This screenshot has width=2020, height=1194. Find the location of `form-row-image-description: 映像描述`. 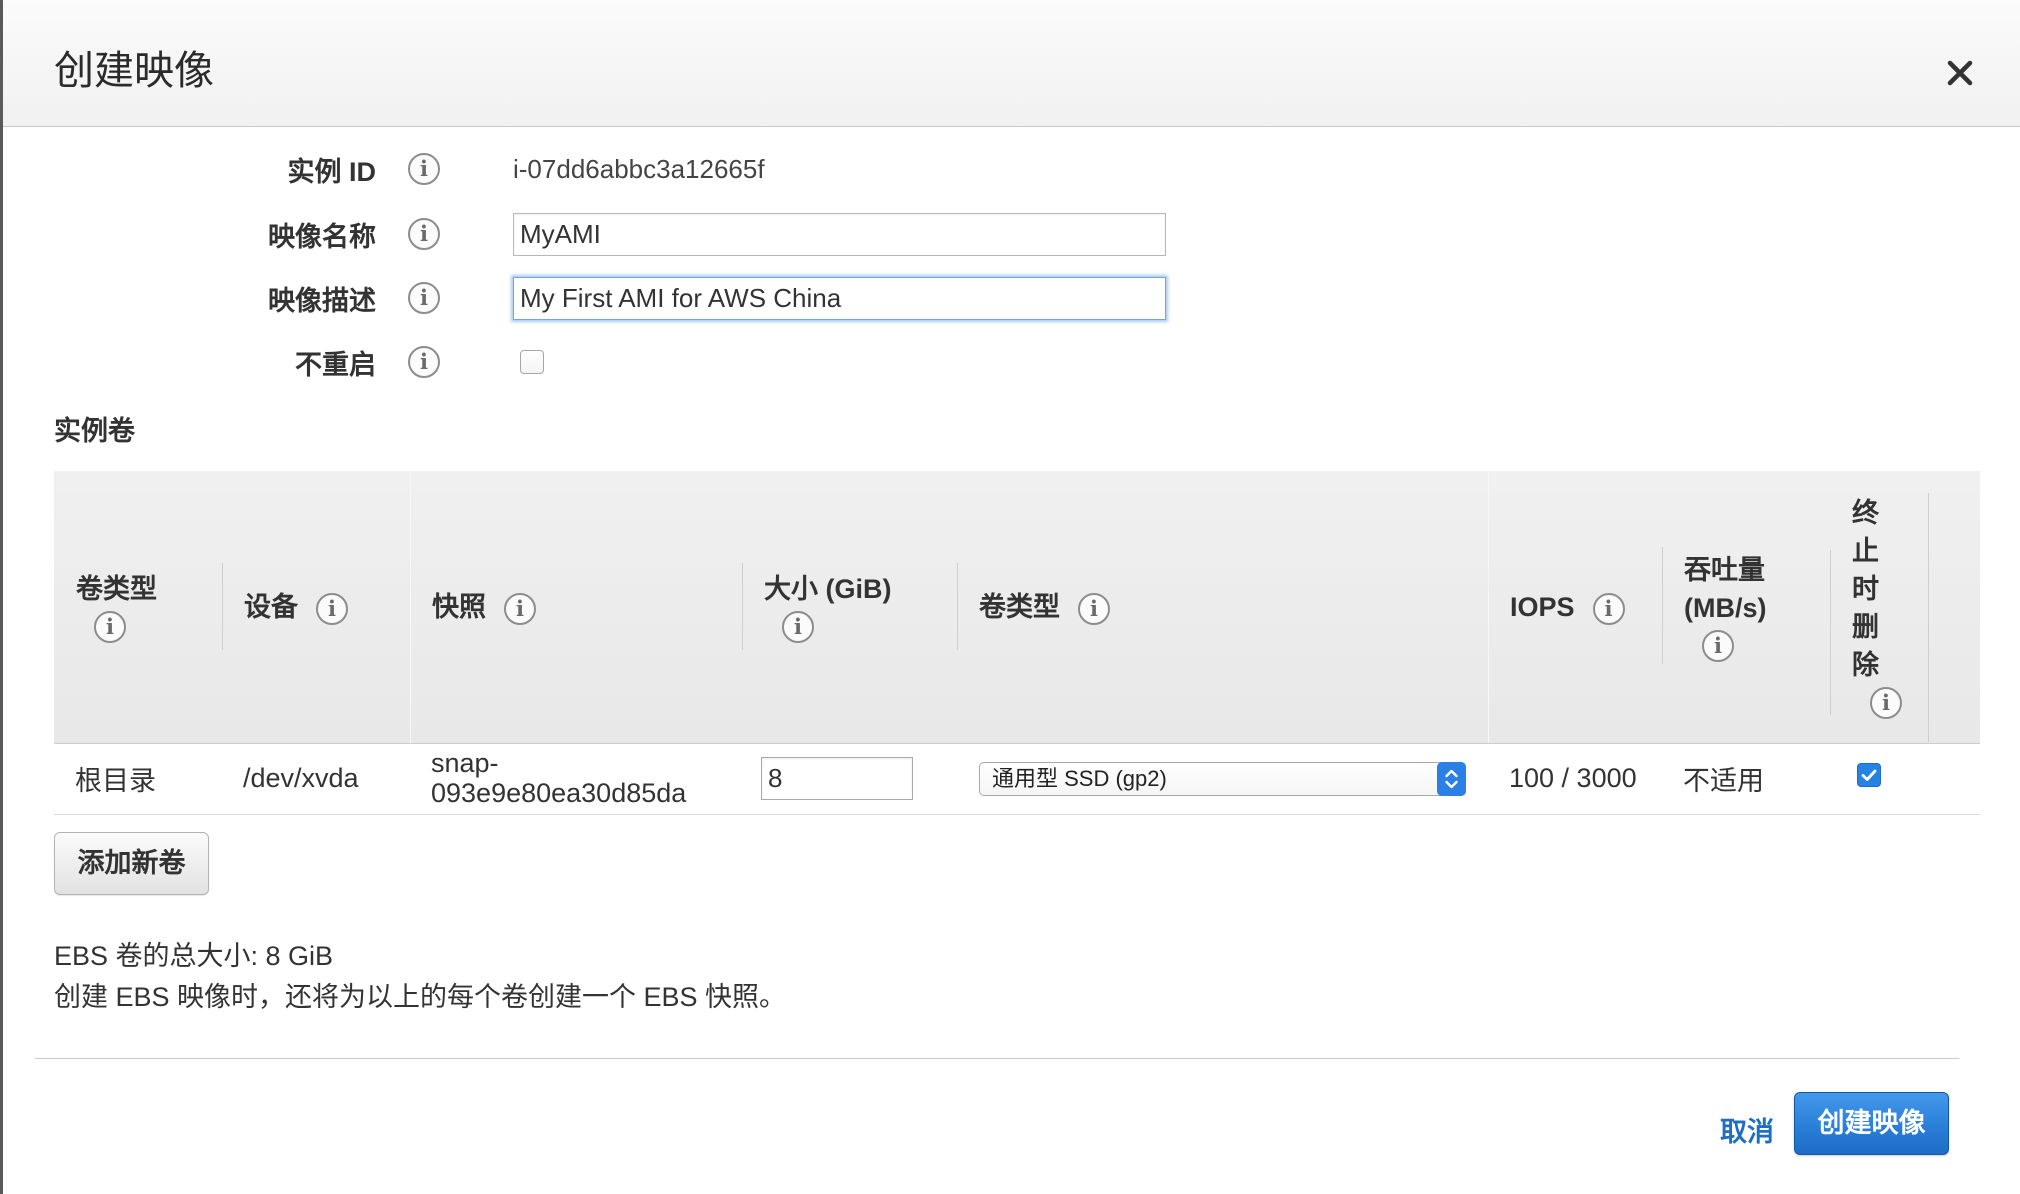

form-row-image-description: 映像描述 is located at coordinates (583, 298).